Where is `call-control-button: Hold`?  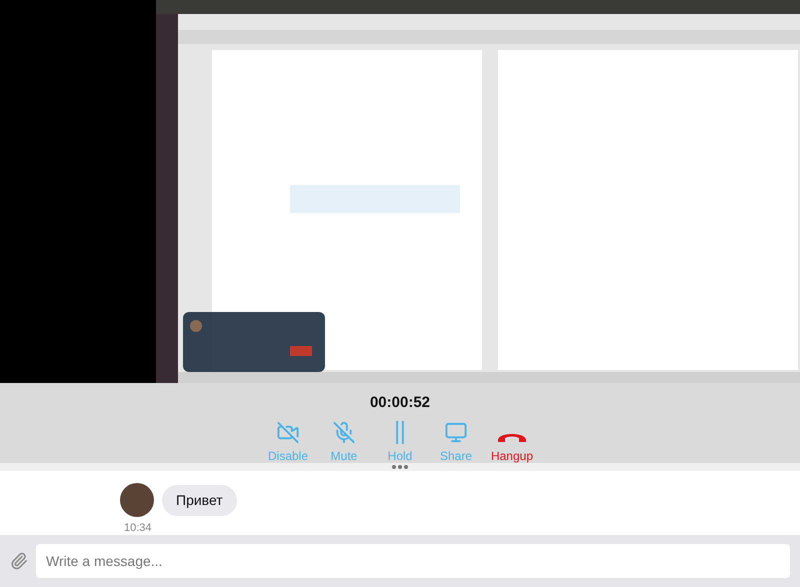
call-control-button: Hold is located at coordinates (400, 442).